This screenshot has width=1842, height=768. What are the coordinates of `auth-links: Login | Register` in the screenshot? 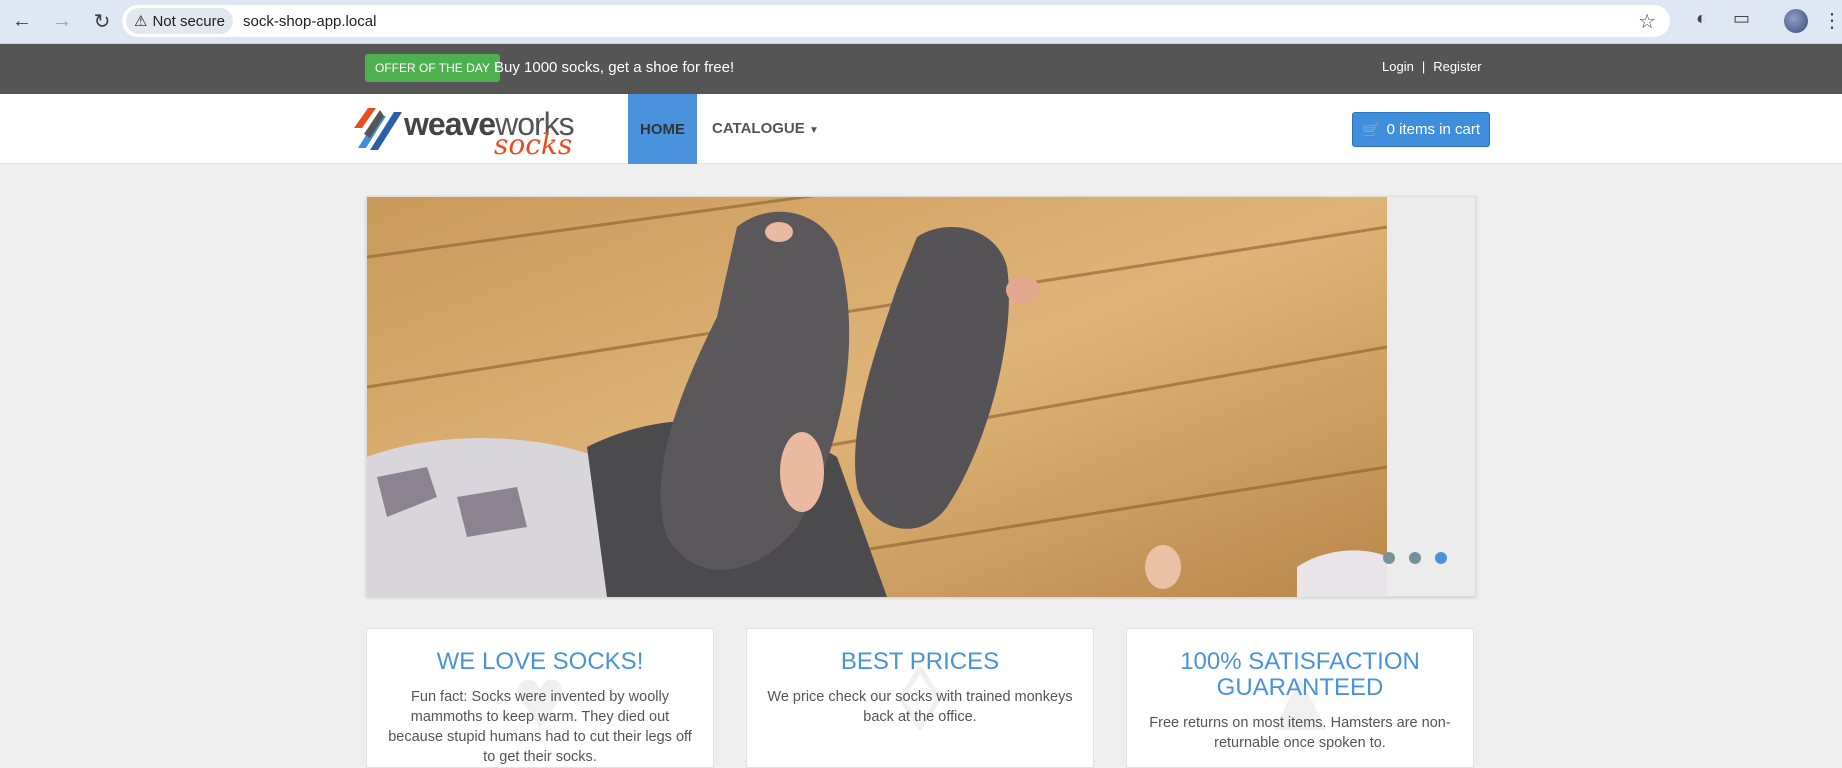 It's located at (1432, 66).